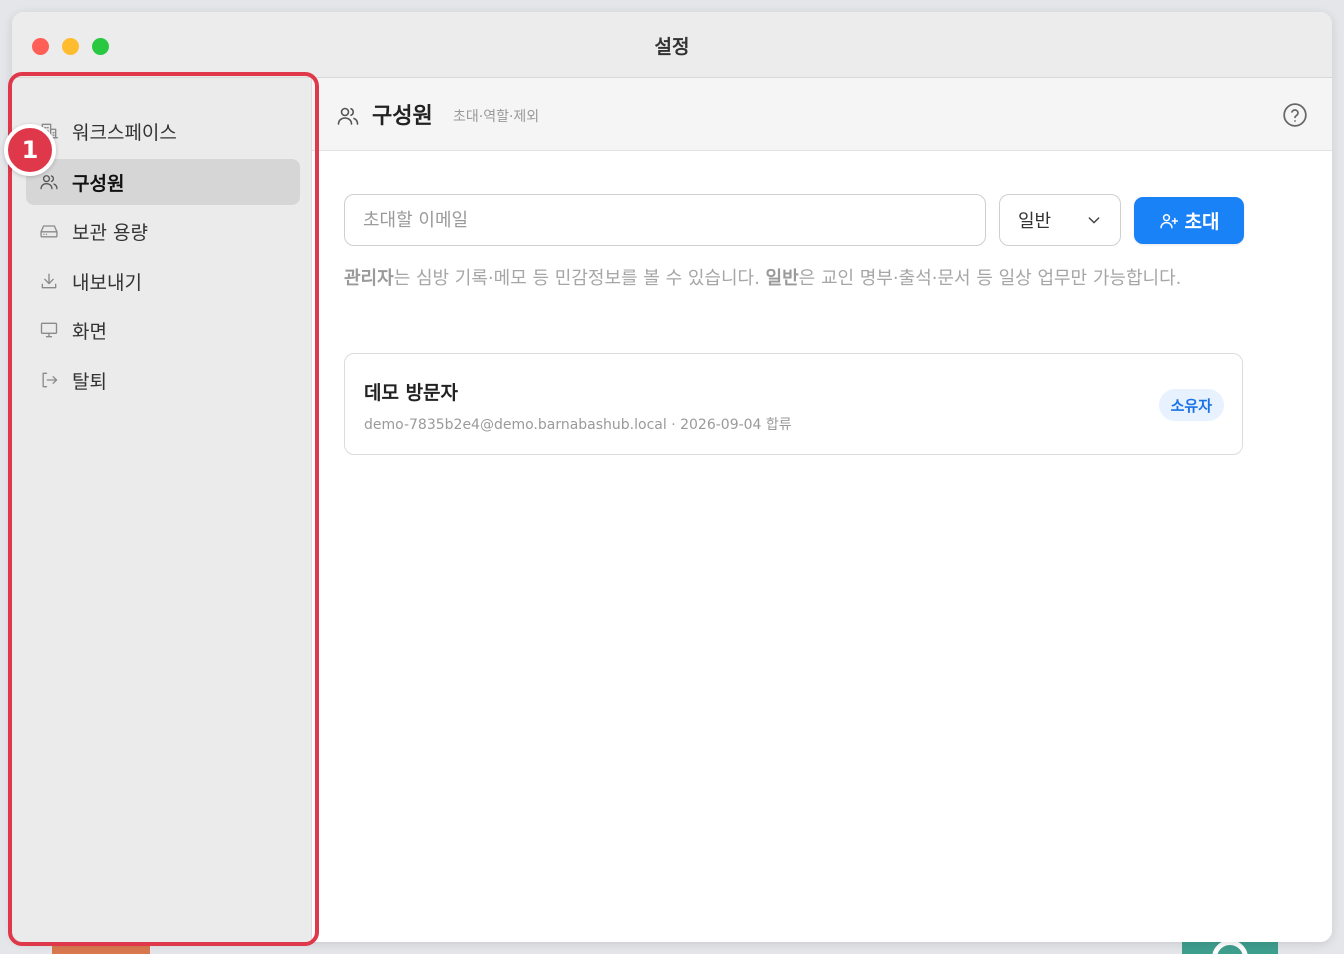 The height and width of the screenshot is (954, 1344). What do you see at coordinates (1094, 220) in the screenshot?
I see `chevron-down-icon` at bounding box center [1094, 220].